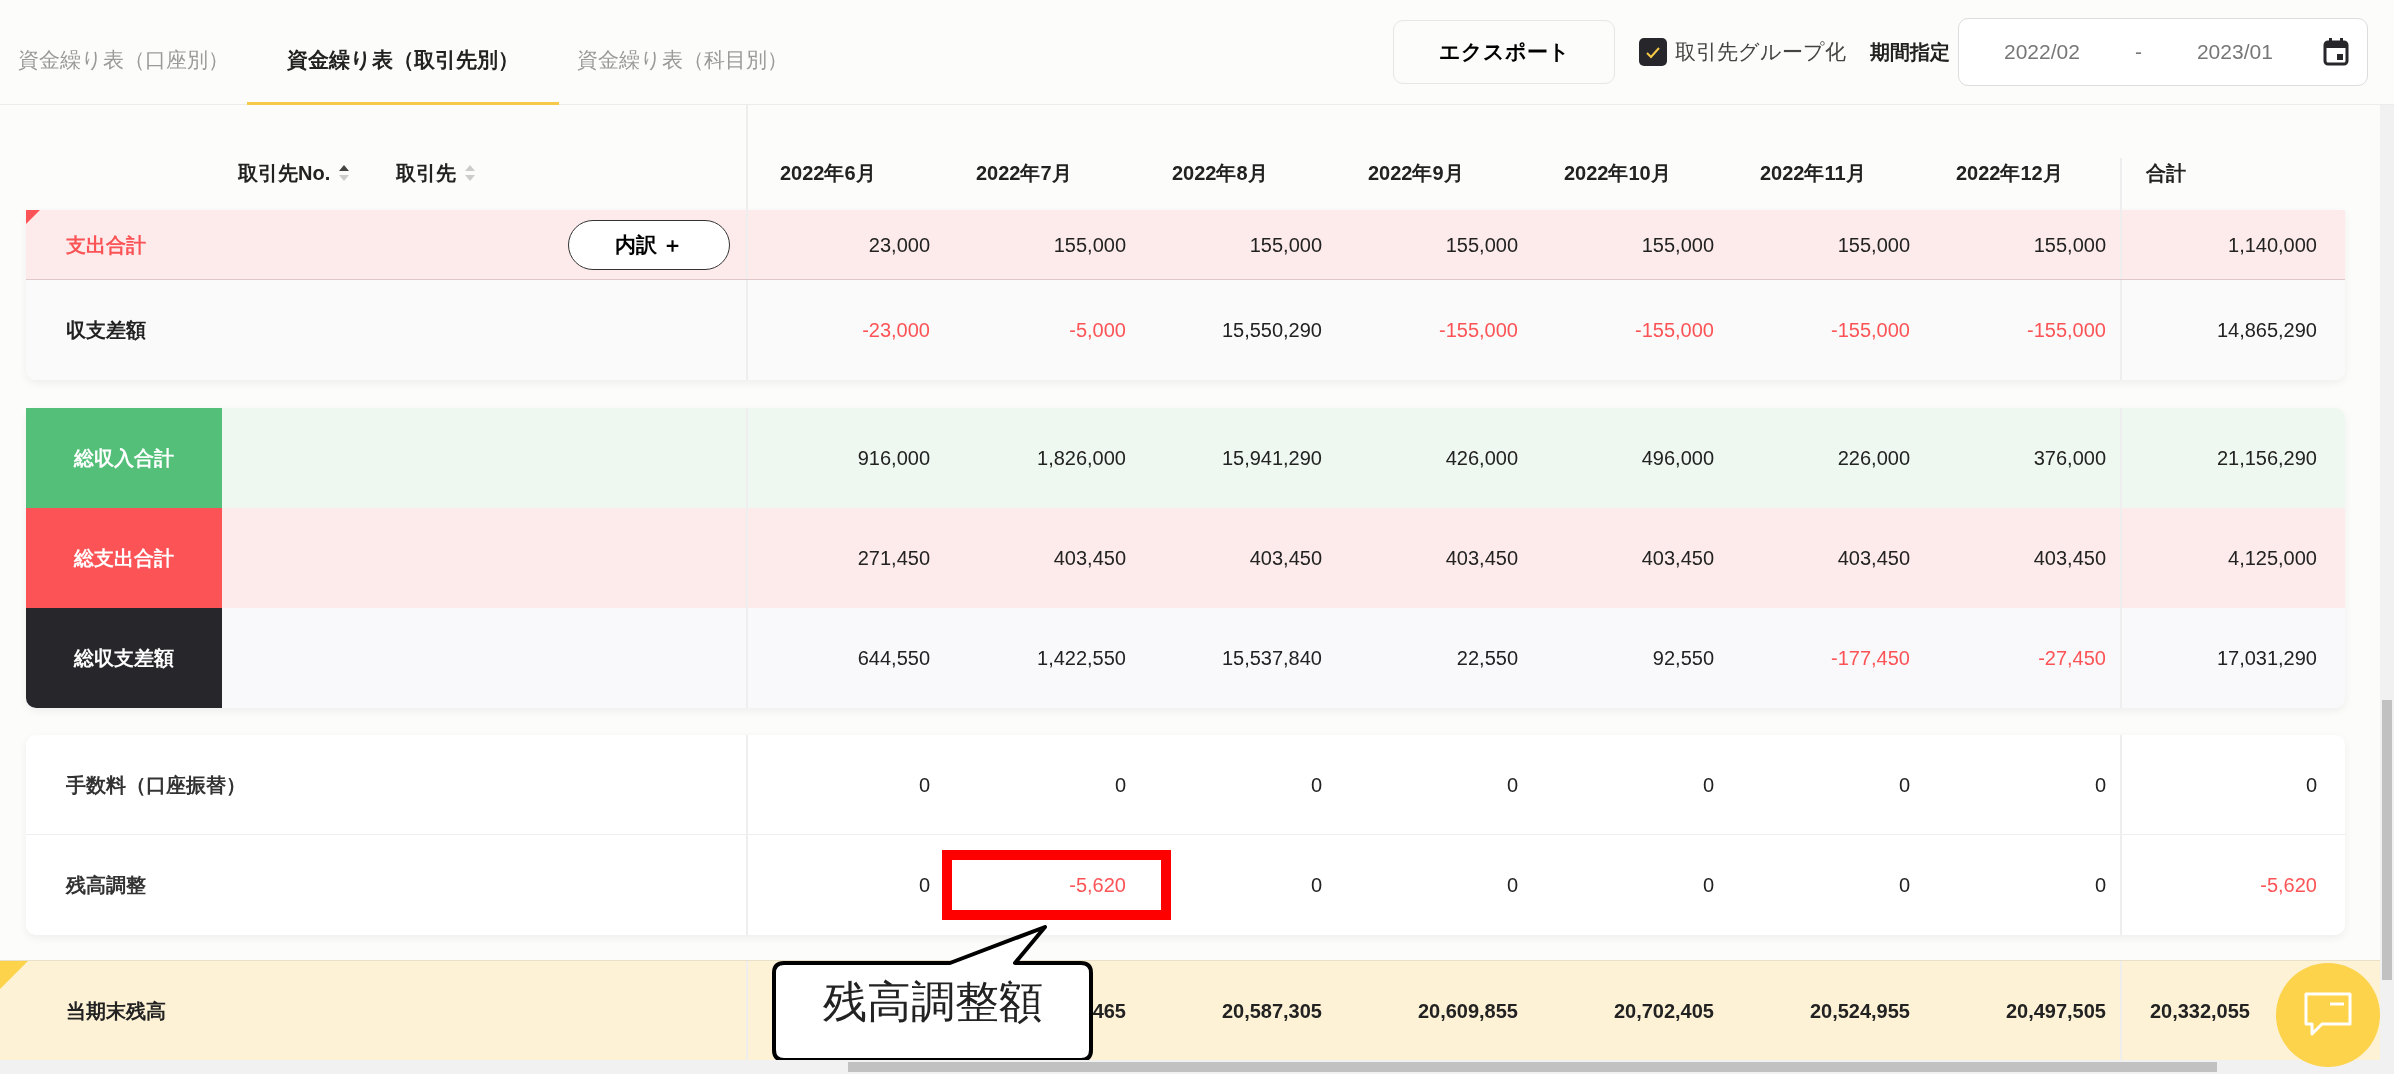 Image resolution: width=2394 pixels, height=1074 pixels. Describe the element at coordinates (2072, 658) in the screenshot. I see `table-cell-text: -27,450` at that location.